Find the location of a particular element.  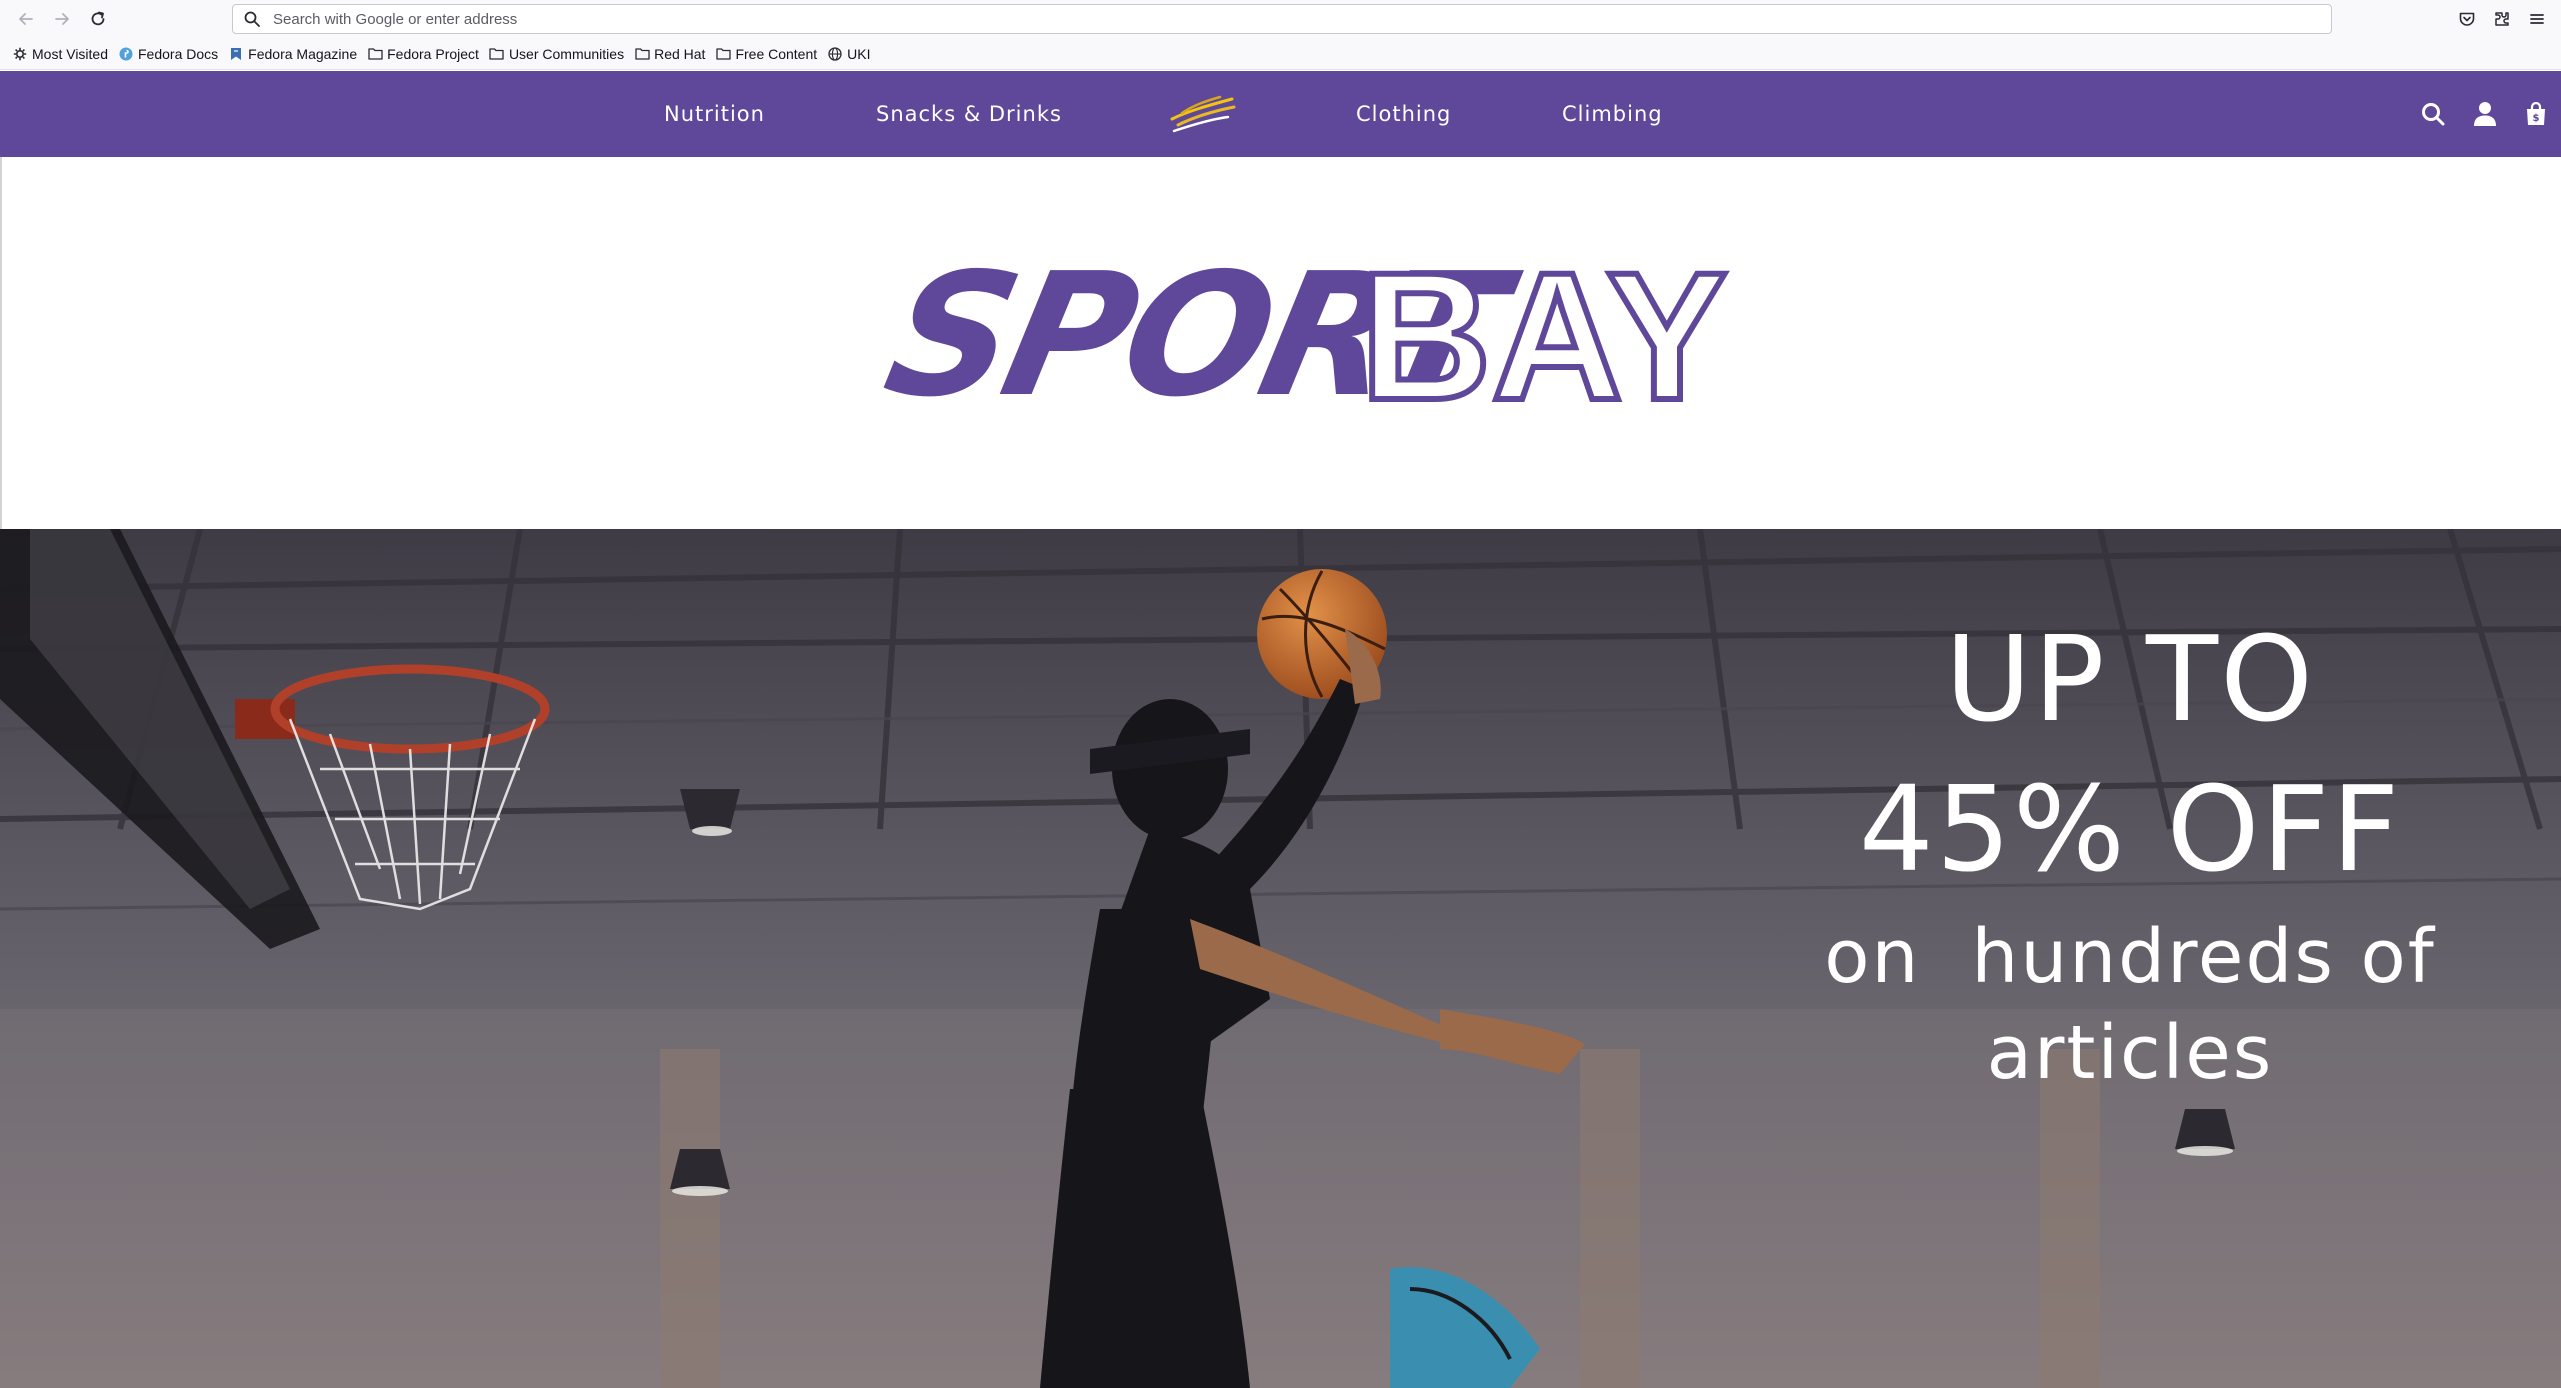

forward-button is located at coordinates (62, 19).